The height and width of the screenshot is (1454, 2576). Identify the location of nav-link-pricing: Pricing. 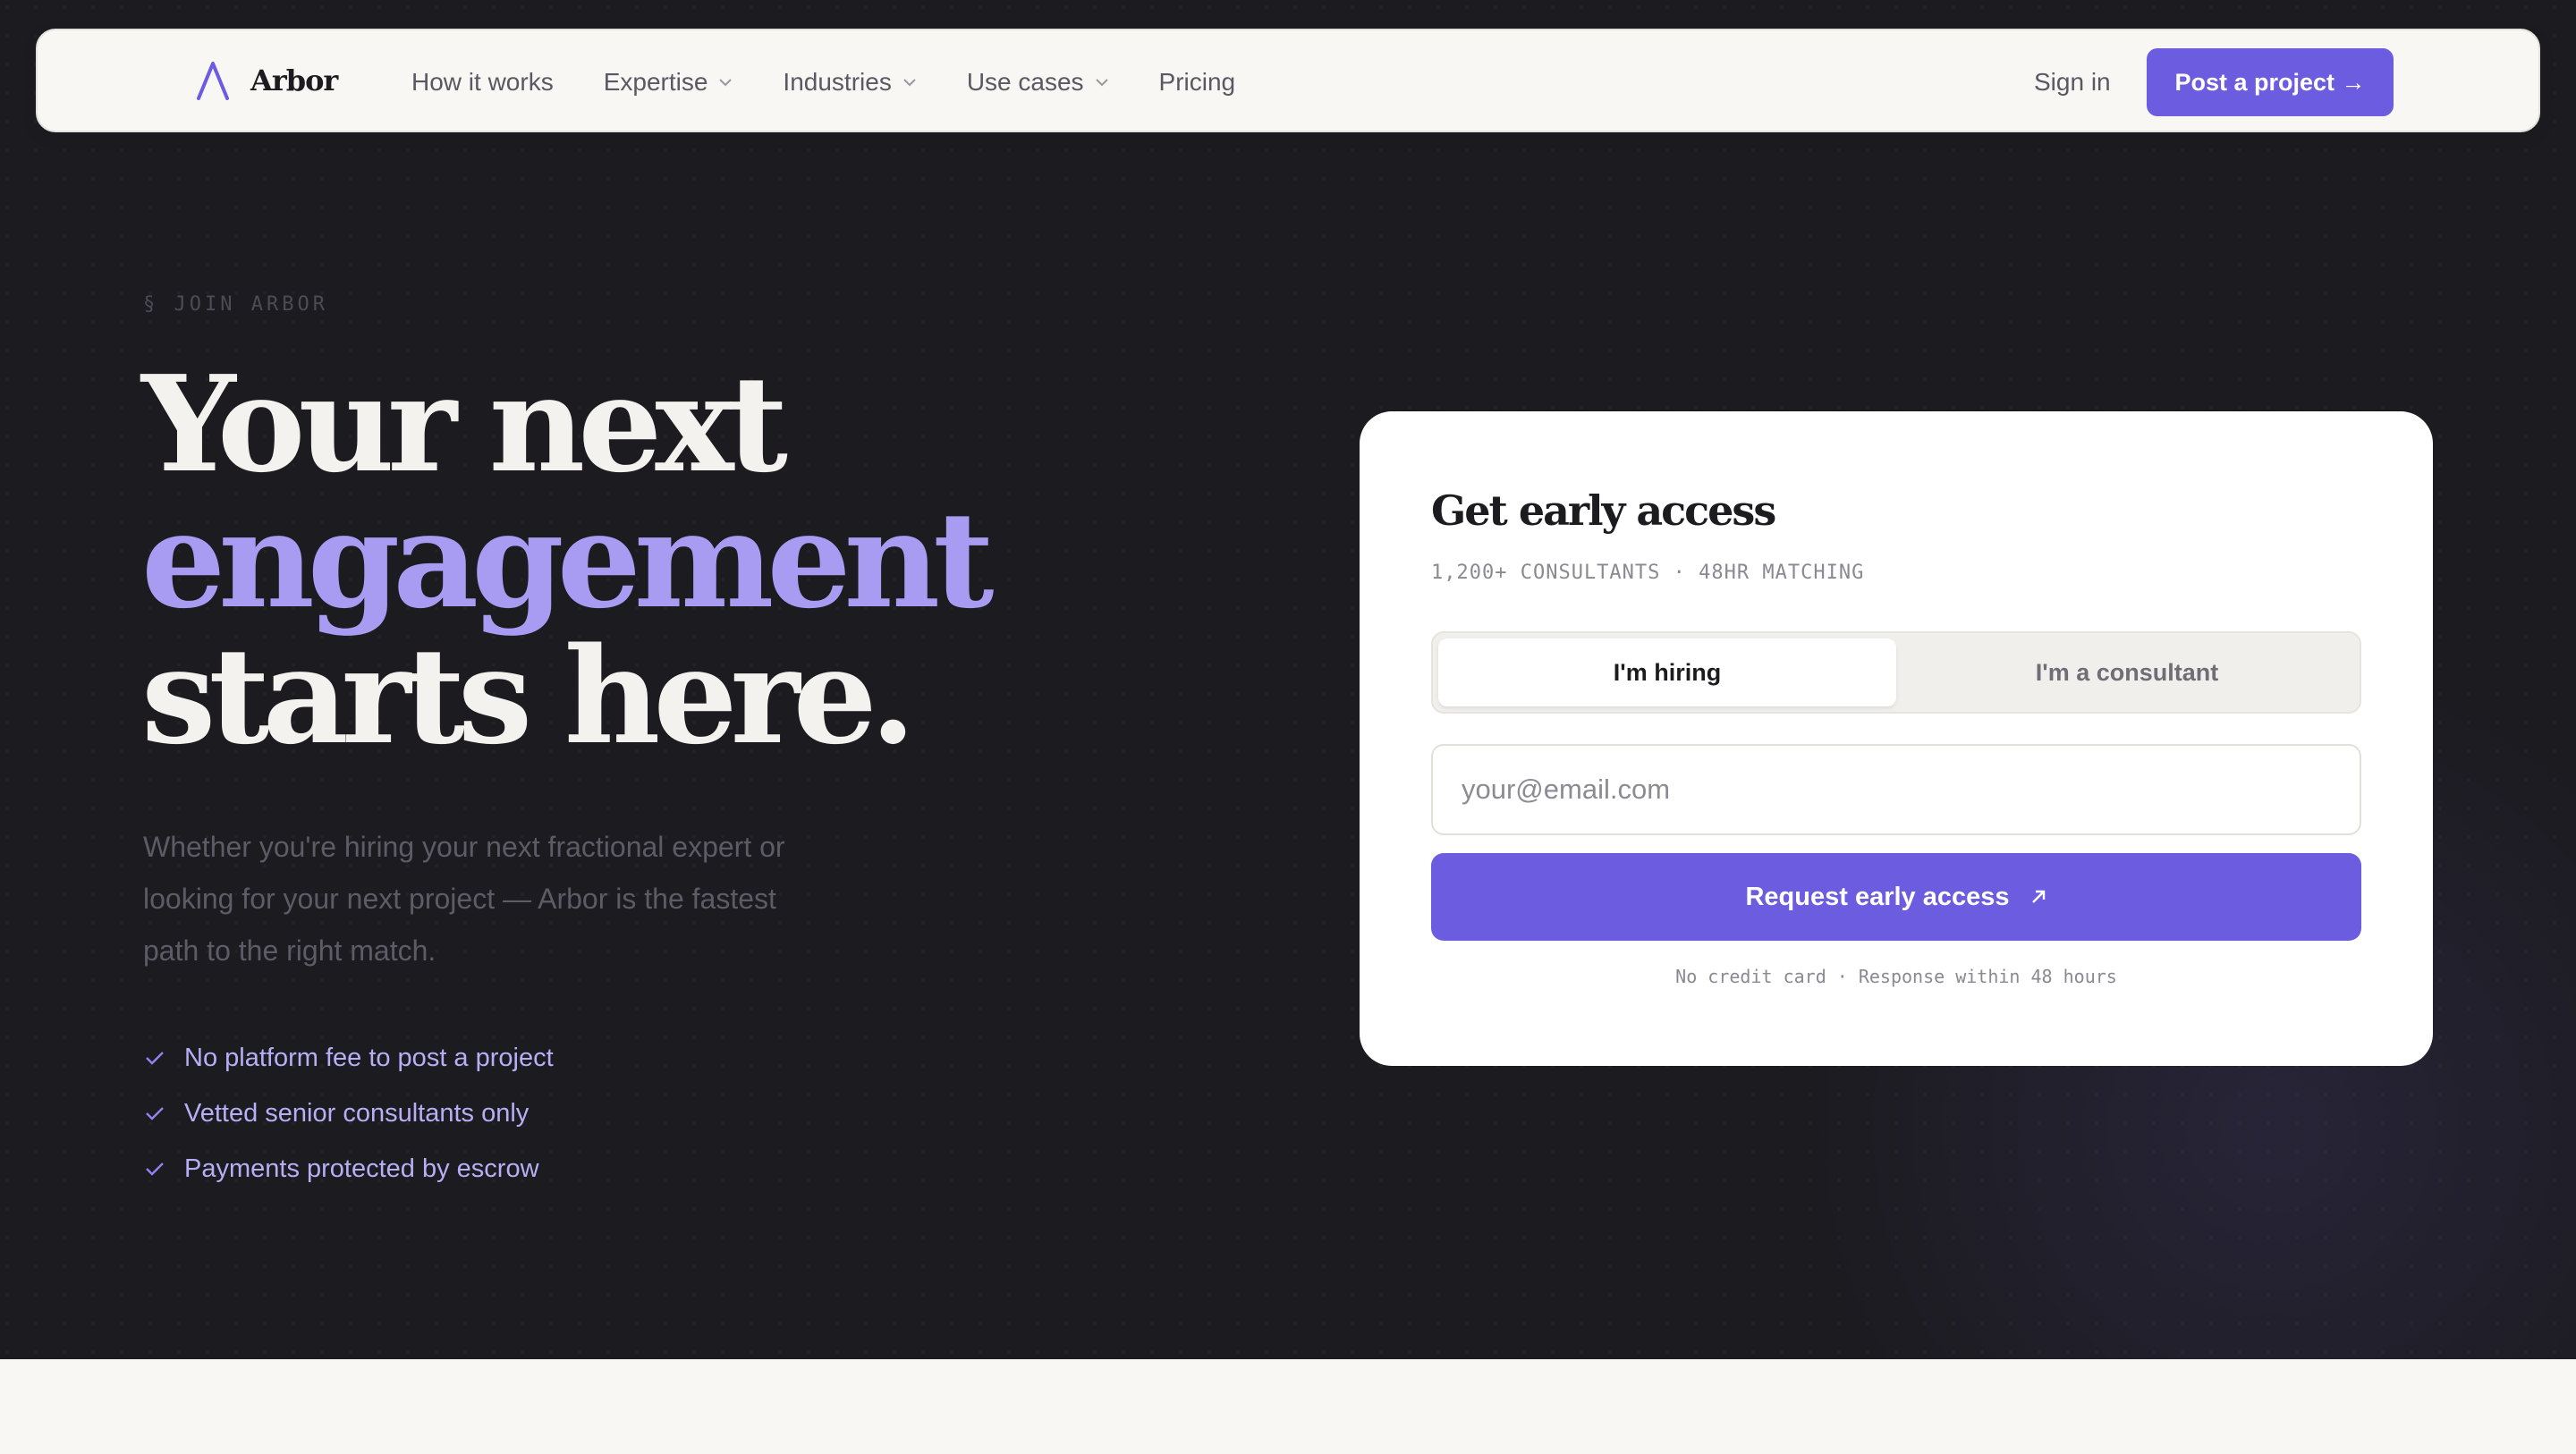
(1197, 83).